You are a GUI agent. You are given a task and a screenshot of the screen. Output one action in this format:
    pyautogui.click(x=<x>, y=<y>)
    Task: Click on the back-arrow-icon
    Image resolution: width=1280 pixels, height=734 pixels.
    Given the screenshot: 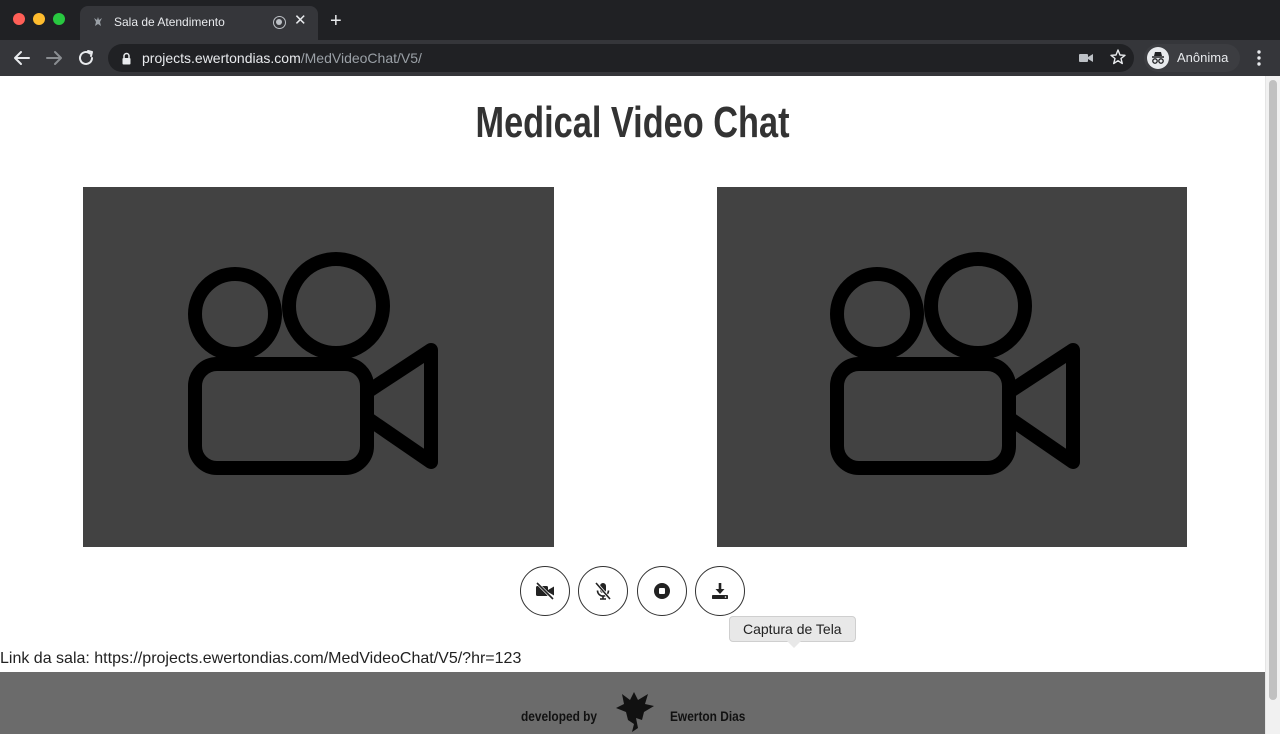 What is the action you would take?
    pyautogui.click(x=22, y=58)
    